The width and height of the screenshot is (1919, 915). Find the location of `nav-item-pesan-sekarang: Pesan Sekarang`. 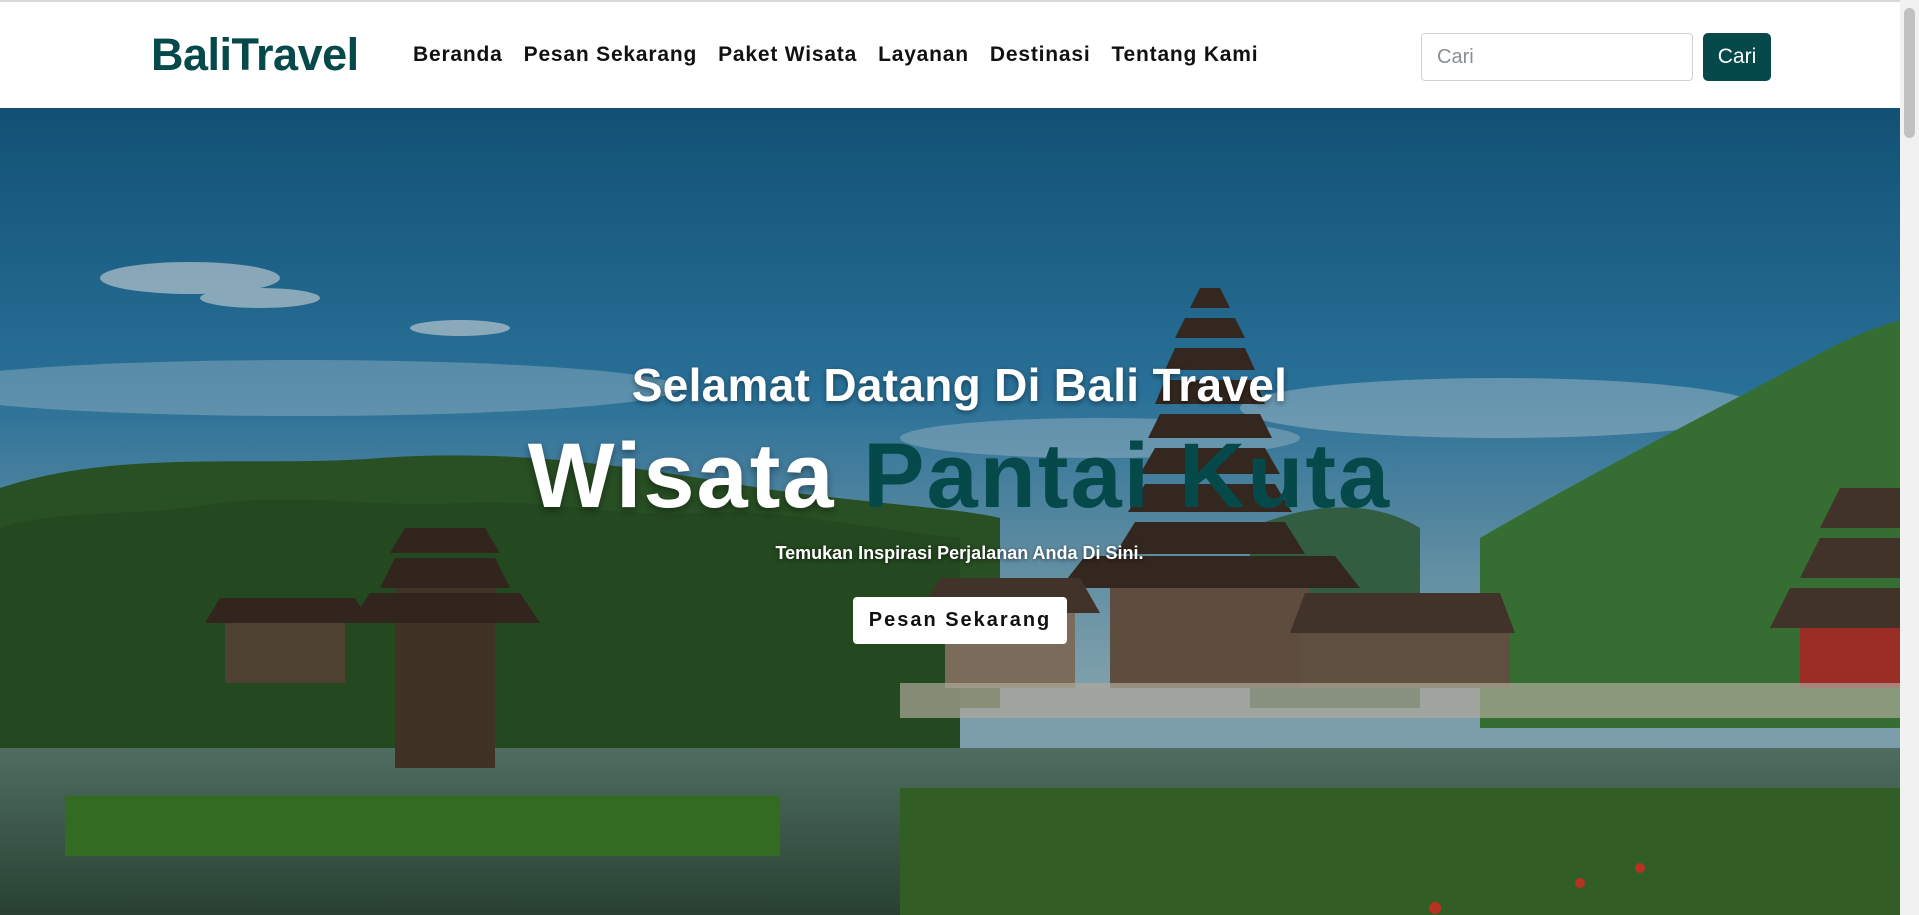

nav-item-pesan-sekarang: Pesan Sekarang is located at coordinates (610, 55).